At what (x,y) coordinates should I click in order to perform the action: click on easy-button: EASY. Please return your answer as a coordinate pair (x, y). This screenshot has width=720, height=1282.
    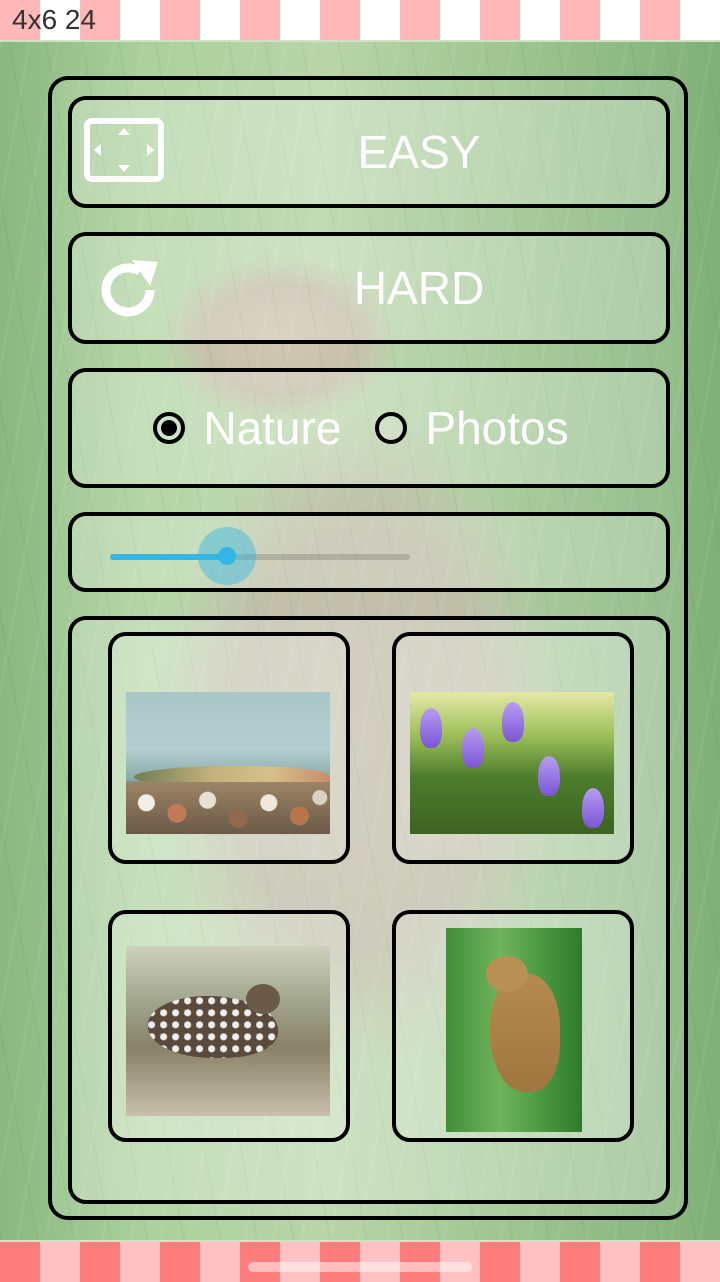
    Looking at the image, I should click on (369, 152).